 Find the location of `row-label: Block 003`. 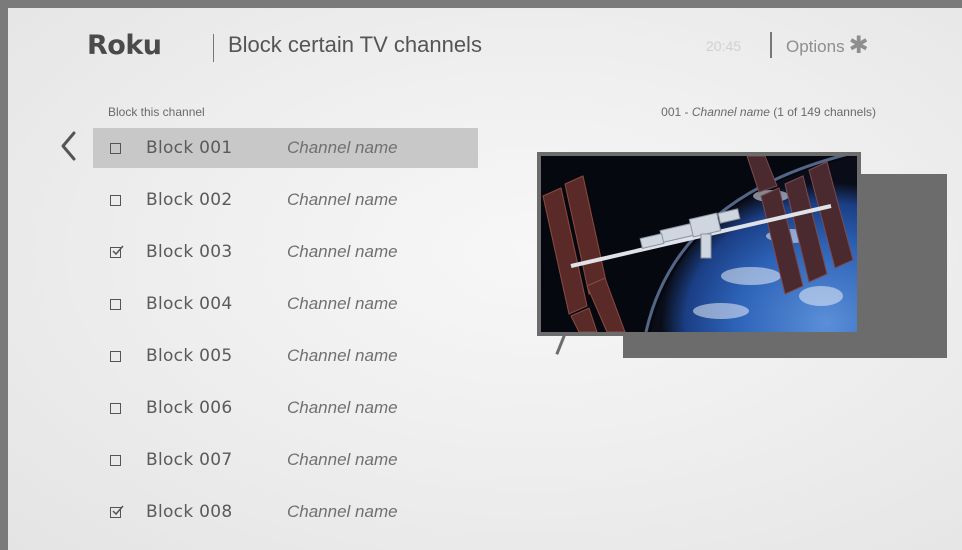

row-label: Block 003 is located at coordinates (189, 252).